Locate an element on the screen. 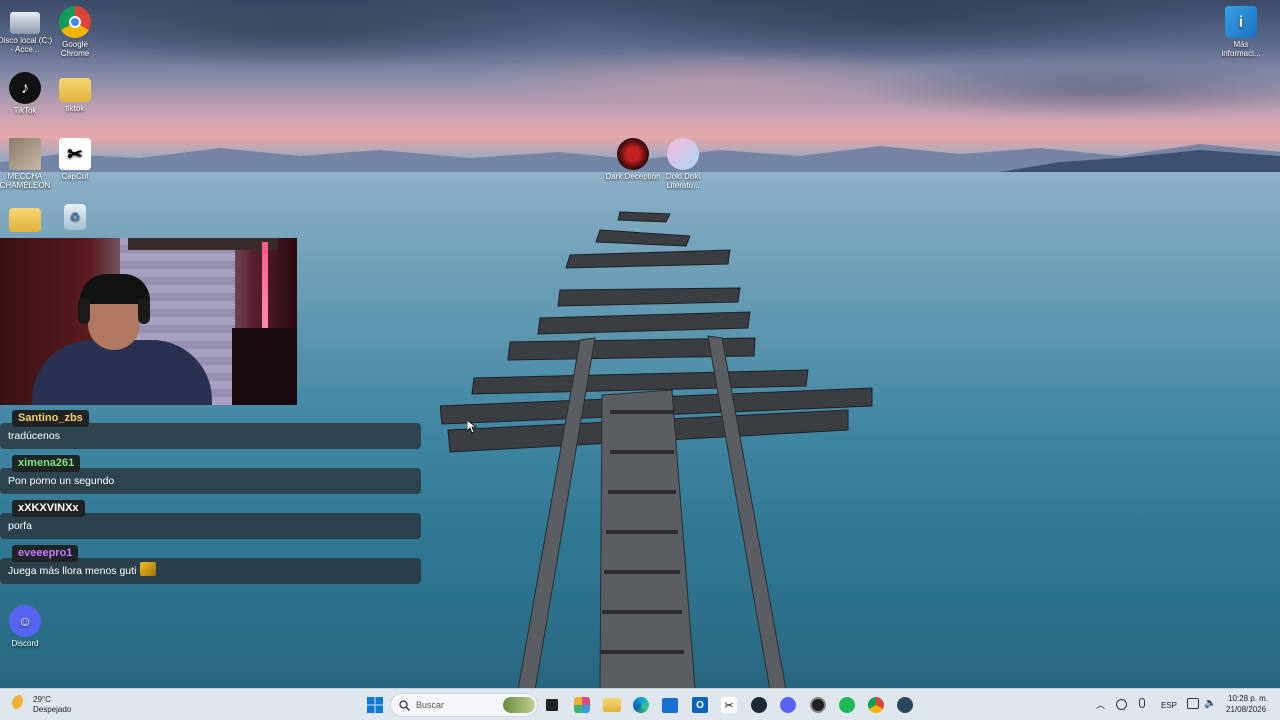 This screenshot has width=1280, height=720. search-placeholder: Buscar is located at coordinates (430, 705).